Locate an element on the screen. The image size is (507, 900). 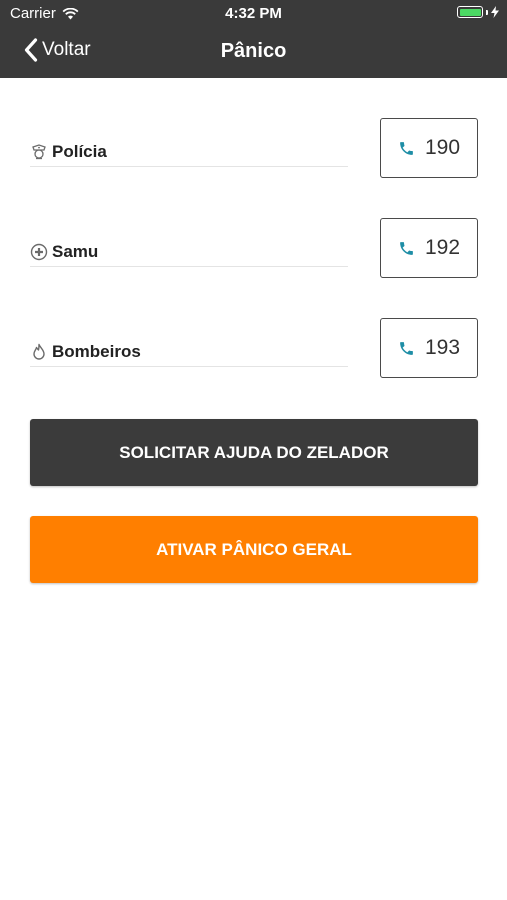
flame-icon is located at coordinates (39, 351).